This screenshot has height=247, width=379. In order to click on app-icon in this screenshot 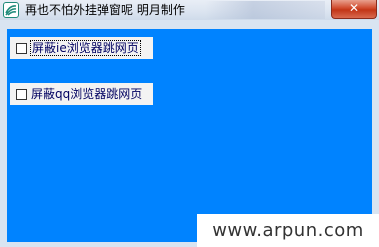, I will do `click(11, 10)`.